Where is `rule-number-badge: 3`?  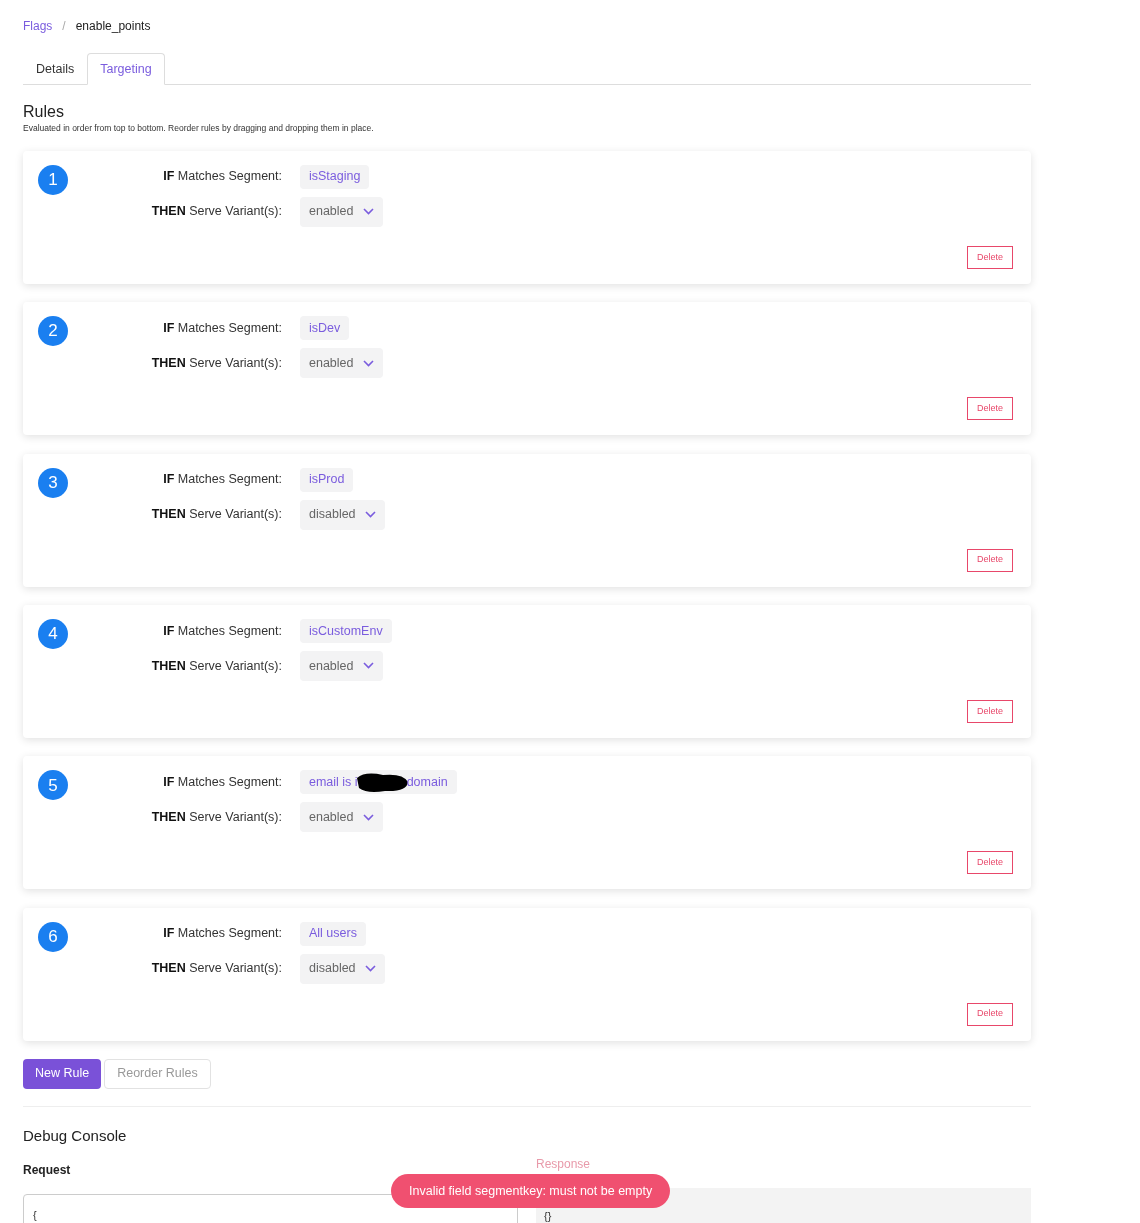
rule-number-badge: 3 is located at coordinates (53, 482).